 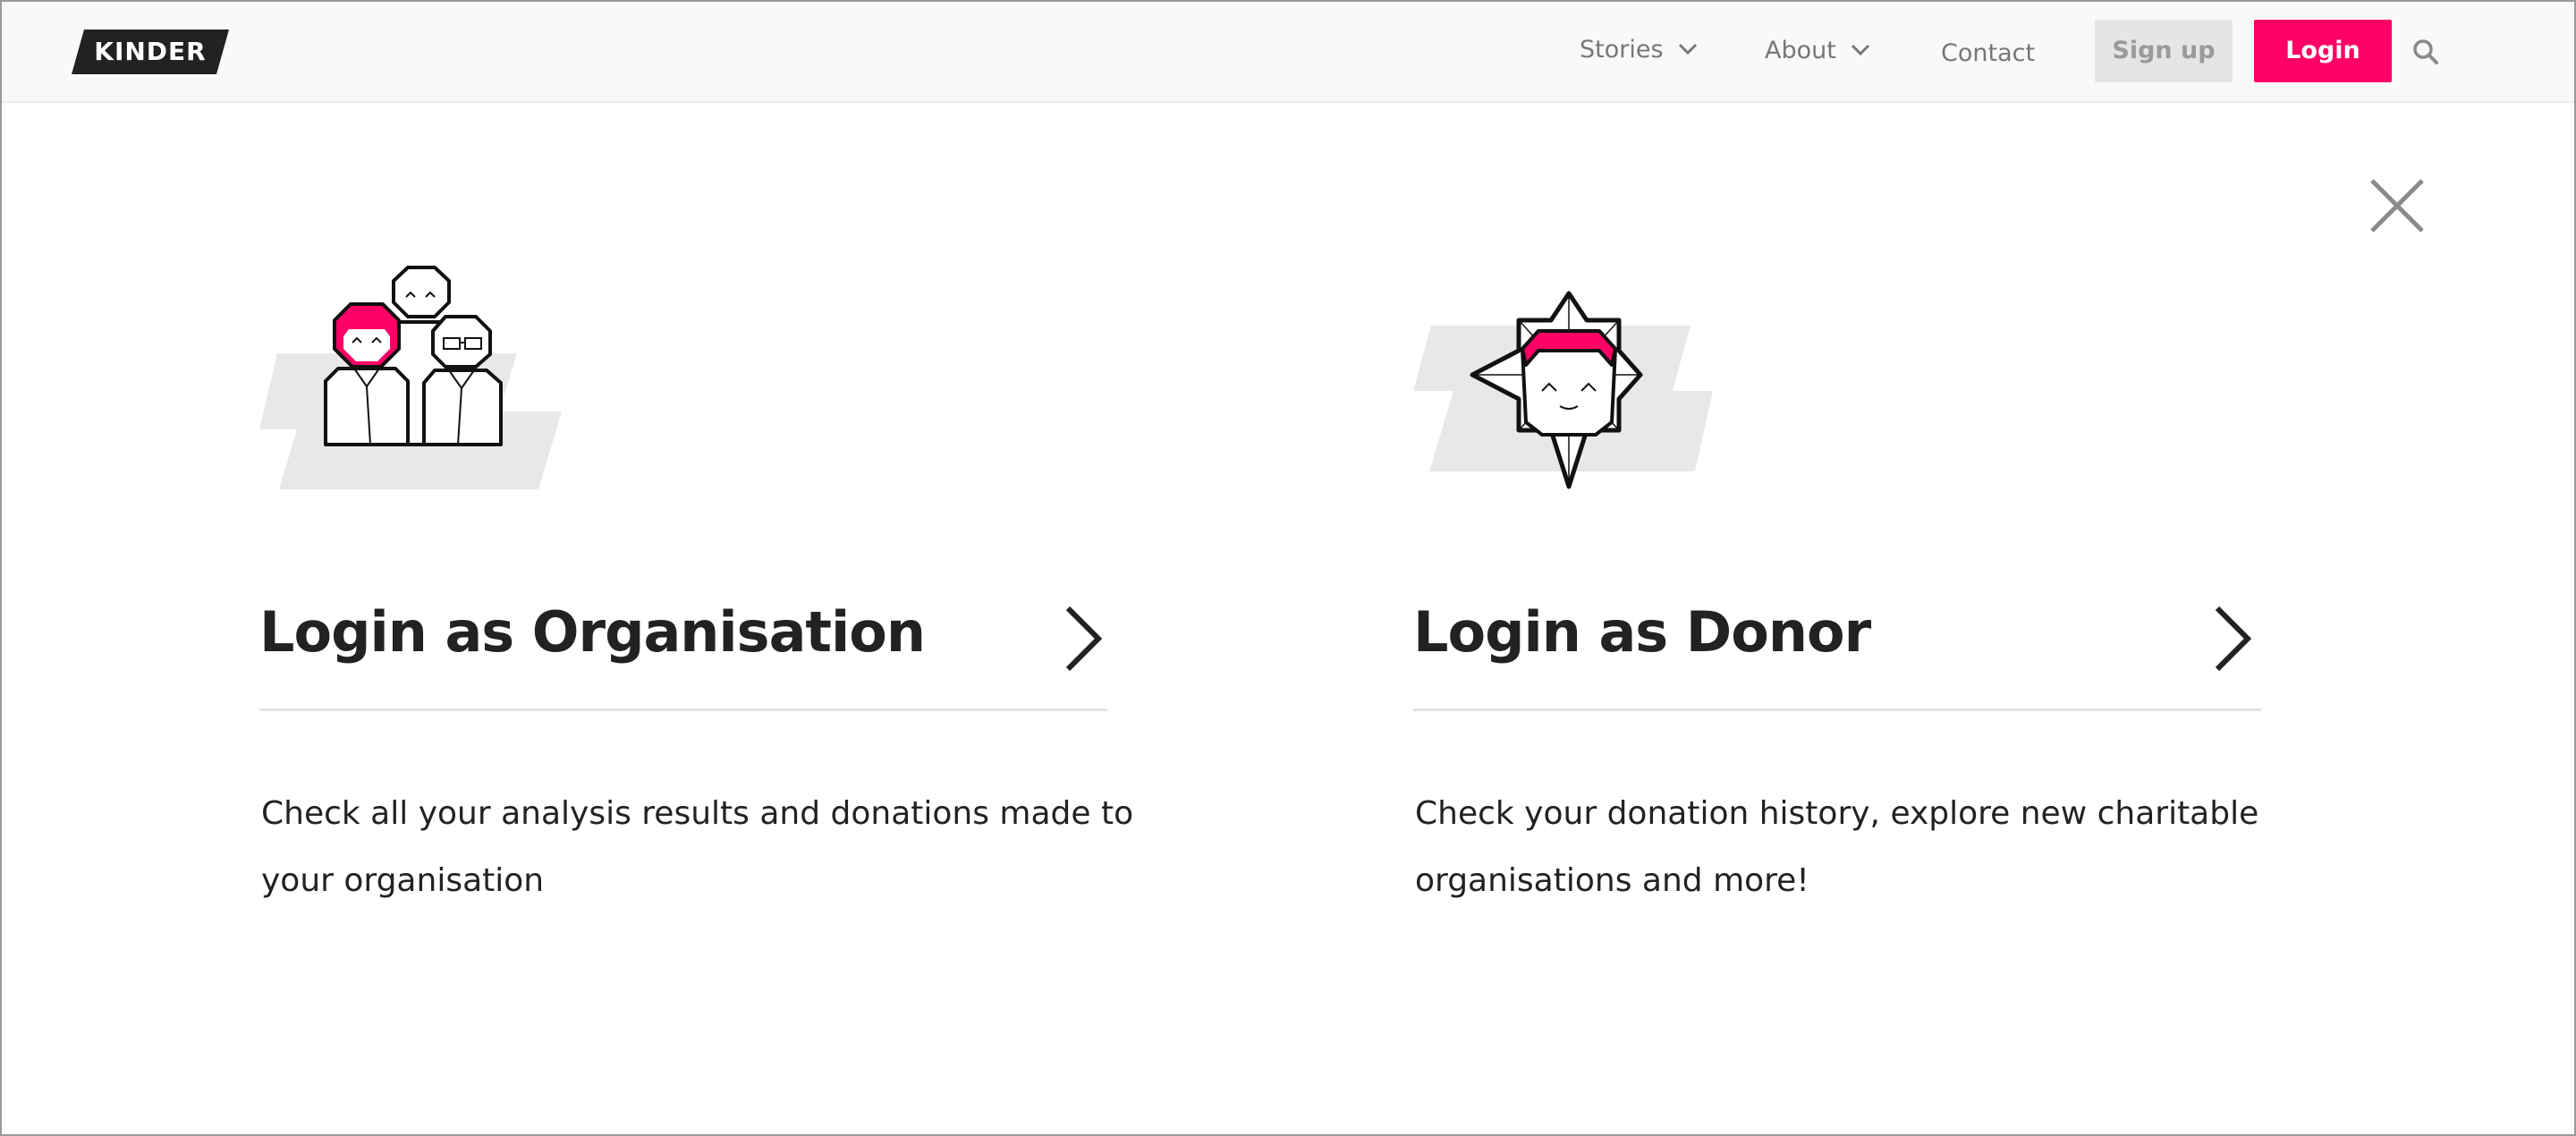 What do you see at coordinates (2425, 52) in the screenshot?
I see `search-icon` at bounding box center [2425, 52].